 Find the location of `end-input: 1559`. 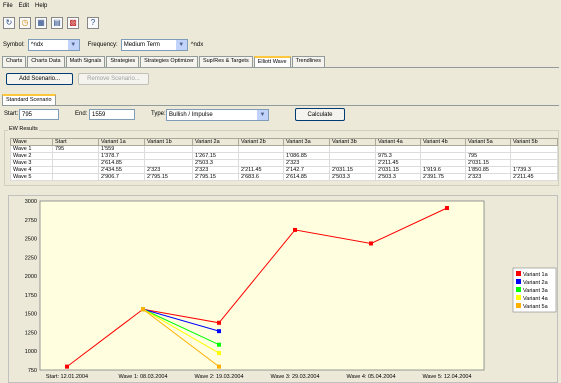

end-input: 1559 is located at coordinates (112, 114).